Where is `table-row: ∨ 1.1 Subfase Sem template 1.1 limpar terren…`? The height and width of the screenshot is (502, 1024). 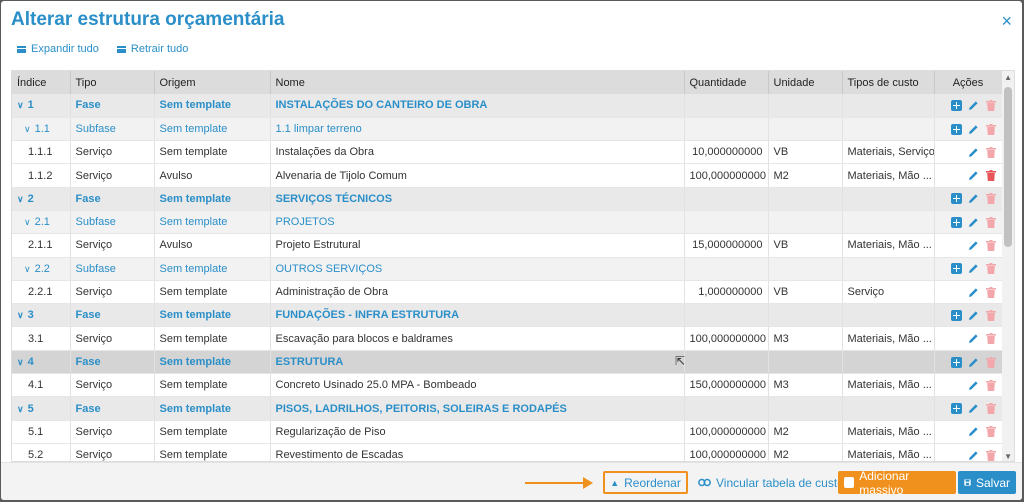
table-row: ∨ 1.1 Subfase Sem template 1.1 limpar terren… is located at coordinates (507, 129).